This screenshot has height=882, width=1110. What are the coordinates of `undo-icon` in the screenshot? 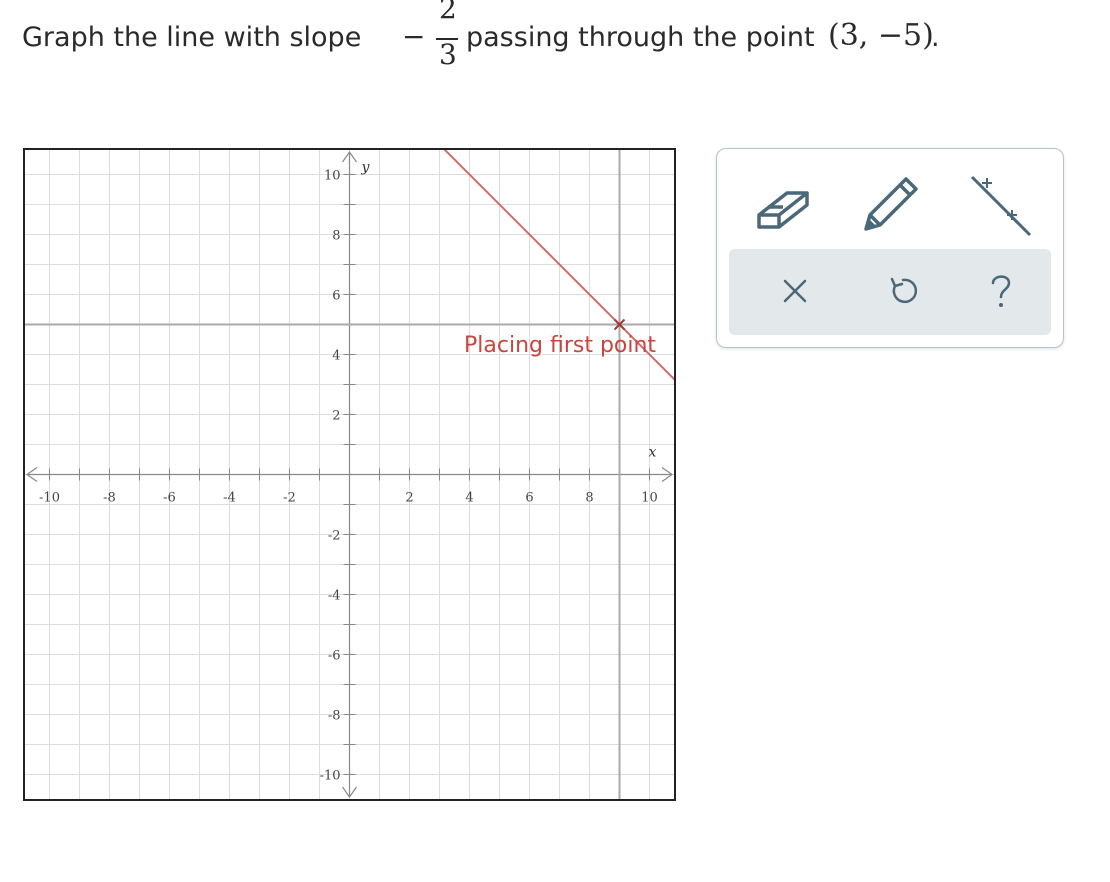 It's located at (904, 290).